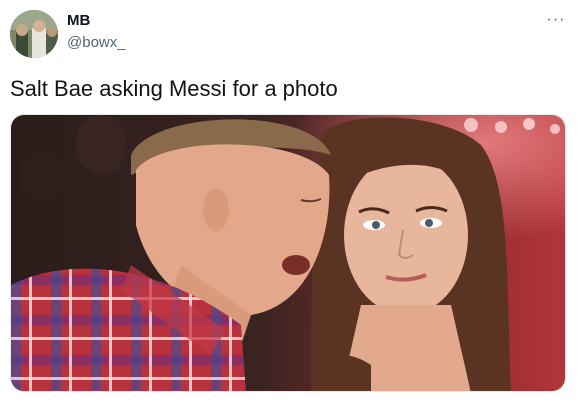 This screenshot has width=582, height=410. What do you see at coordinates (556, 20) in the screenshot?
I see `more-dots-icon: ···` at bounding box center [556, 20].